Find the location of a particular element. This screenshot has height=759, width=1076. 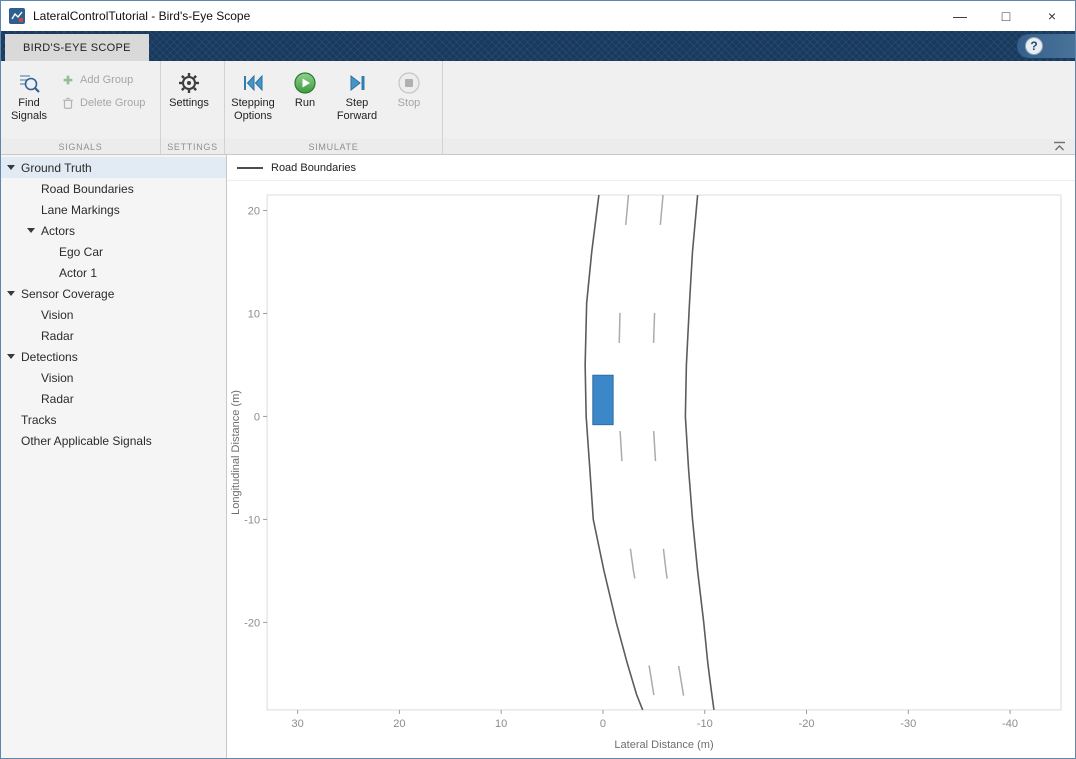

stop-button: Stop is located at coordinates (409, 87).